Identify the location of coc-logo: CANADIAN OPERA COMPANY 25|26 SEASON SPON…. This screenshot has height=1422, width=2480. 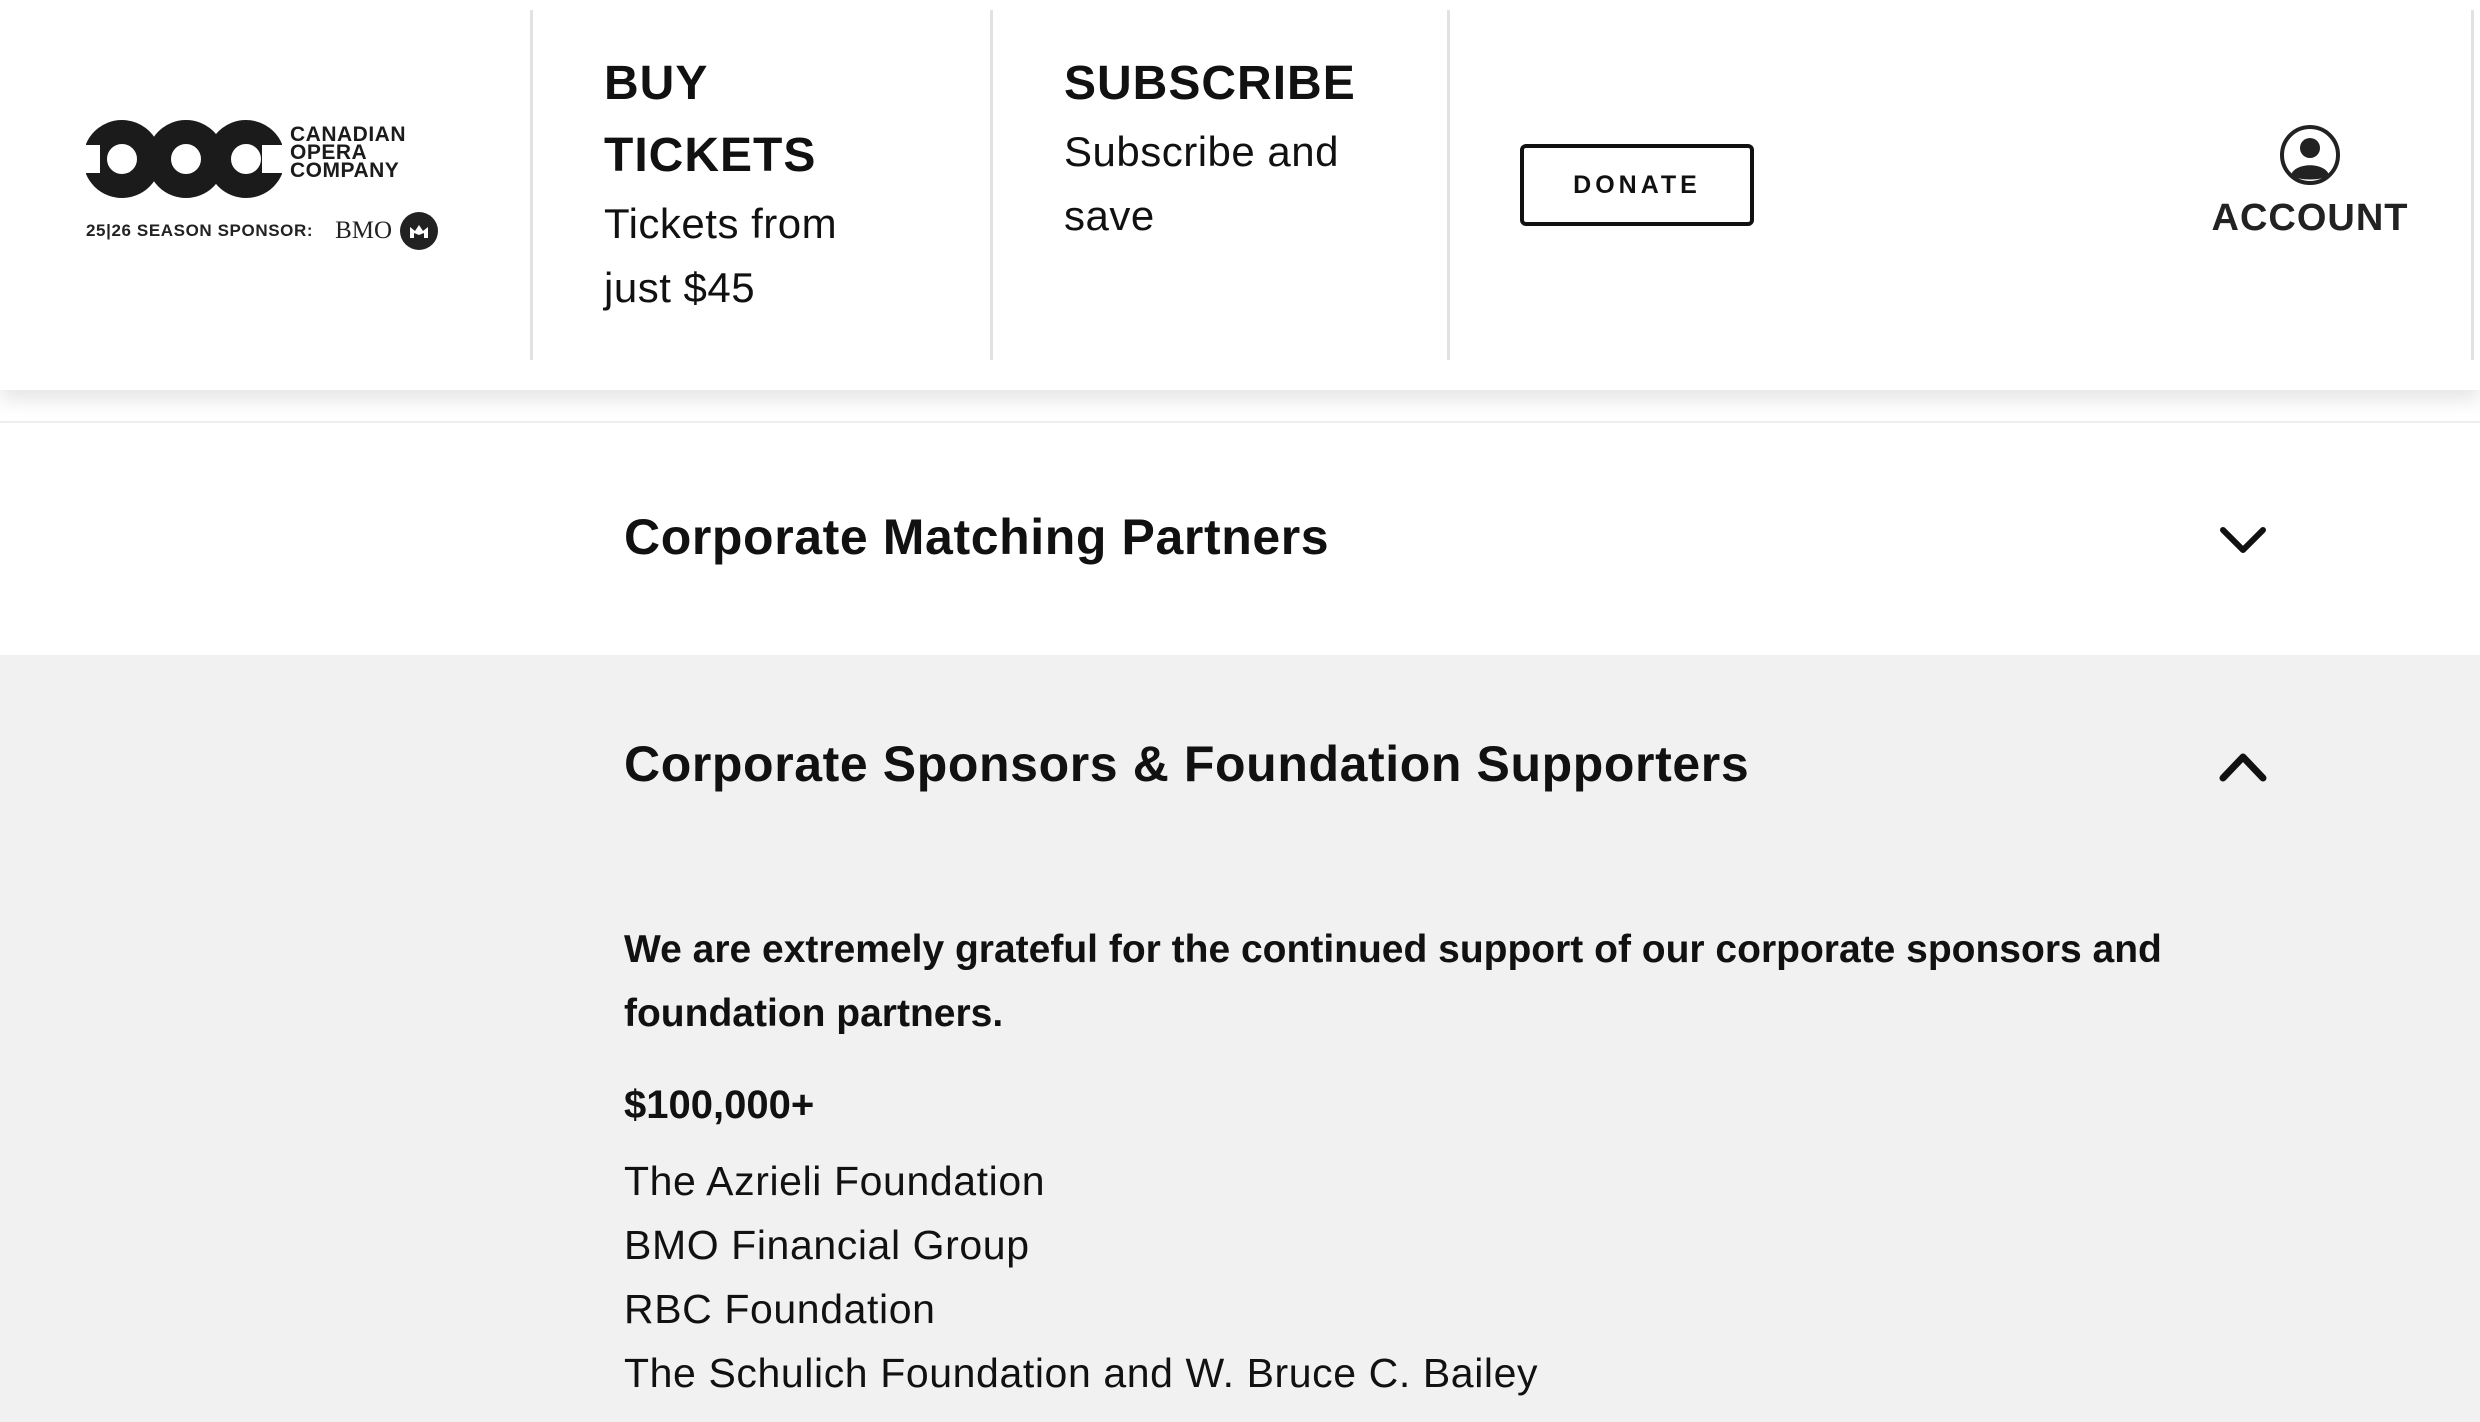
(286, 187).